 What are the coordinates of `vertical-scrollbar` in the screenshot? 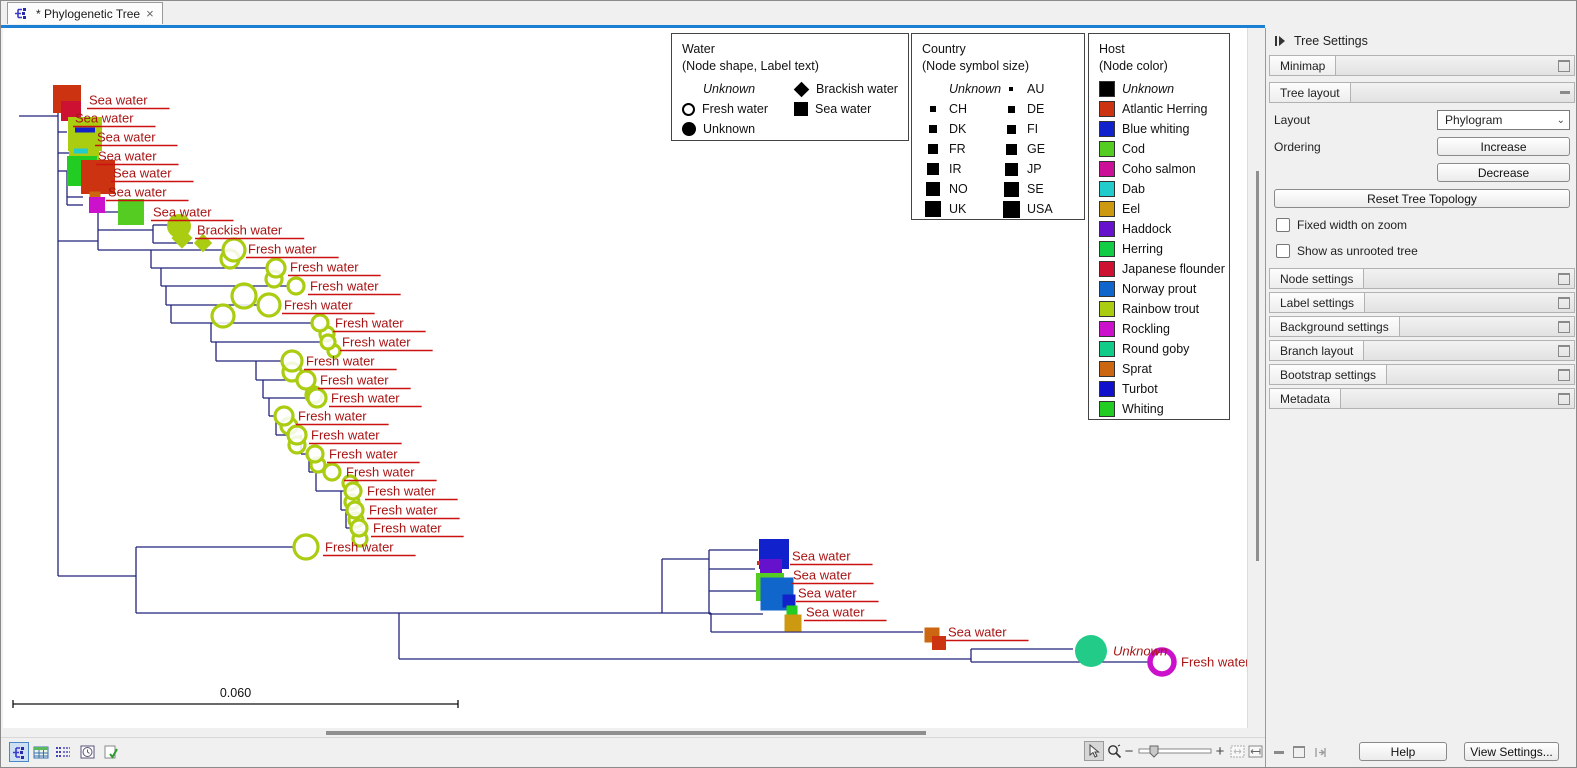 It's located at (1256, 378).